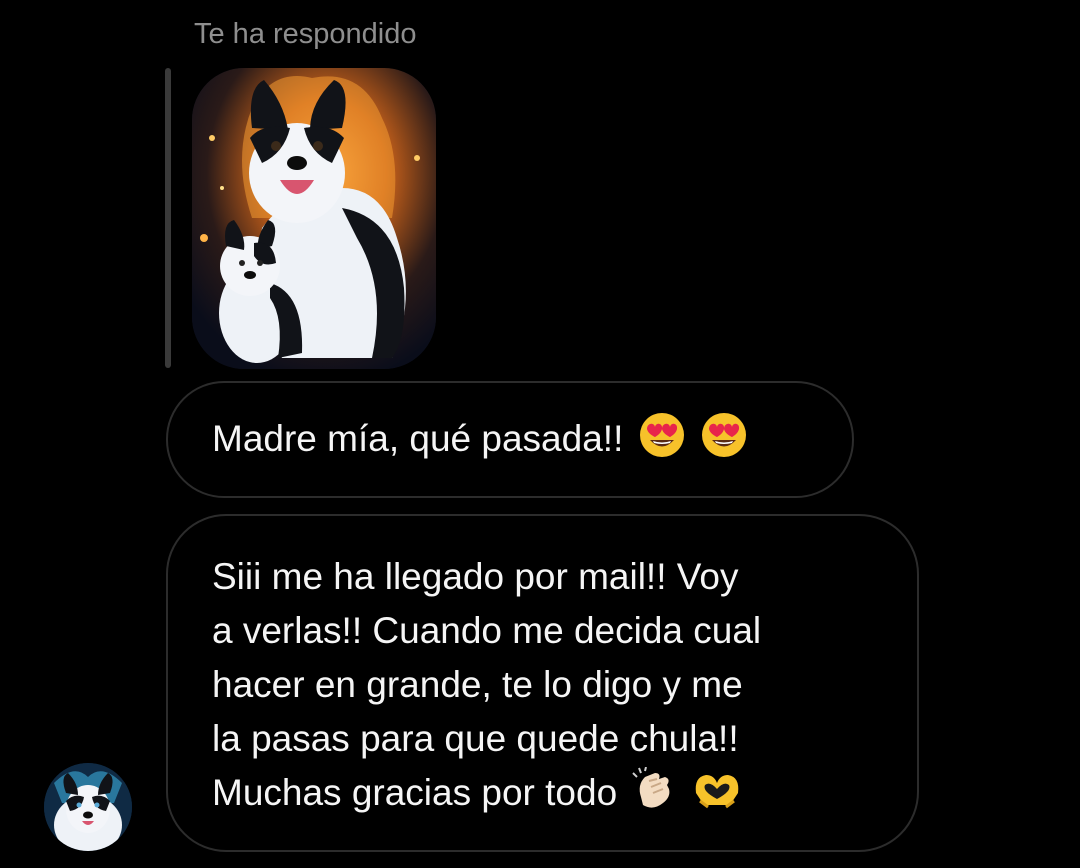  I want to click on clapping-hands-emoji-icon, so click(654, 797).